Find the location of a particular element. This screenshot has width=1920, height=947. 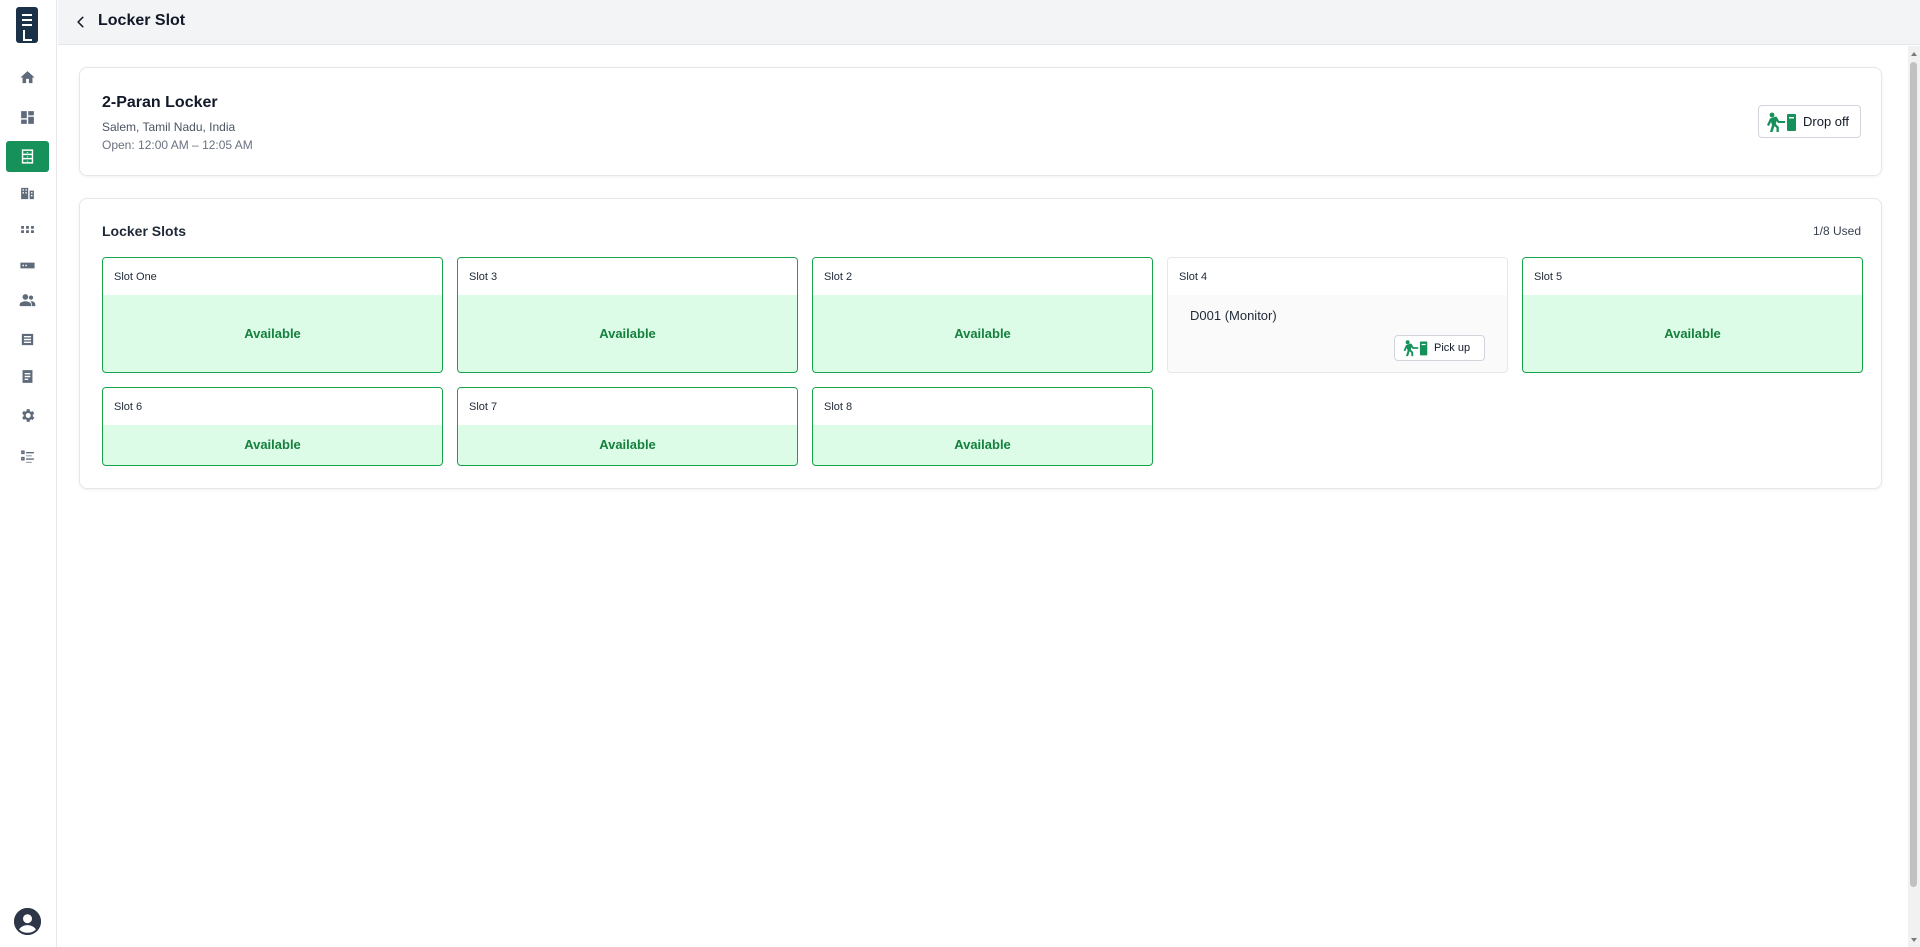

scroll-up-arrow-icon is located at coordinates (1914, 54).